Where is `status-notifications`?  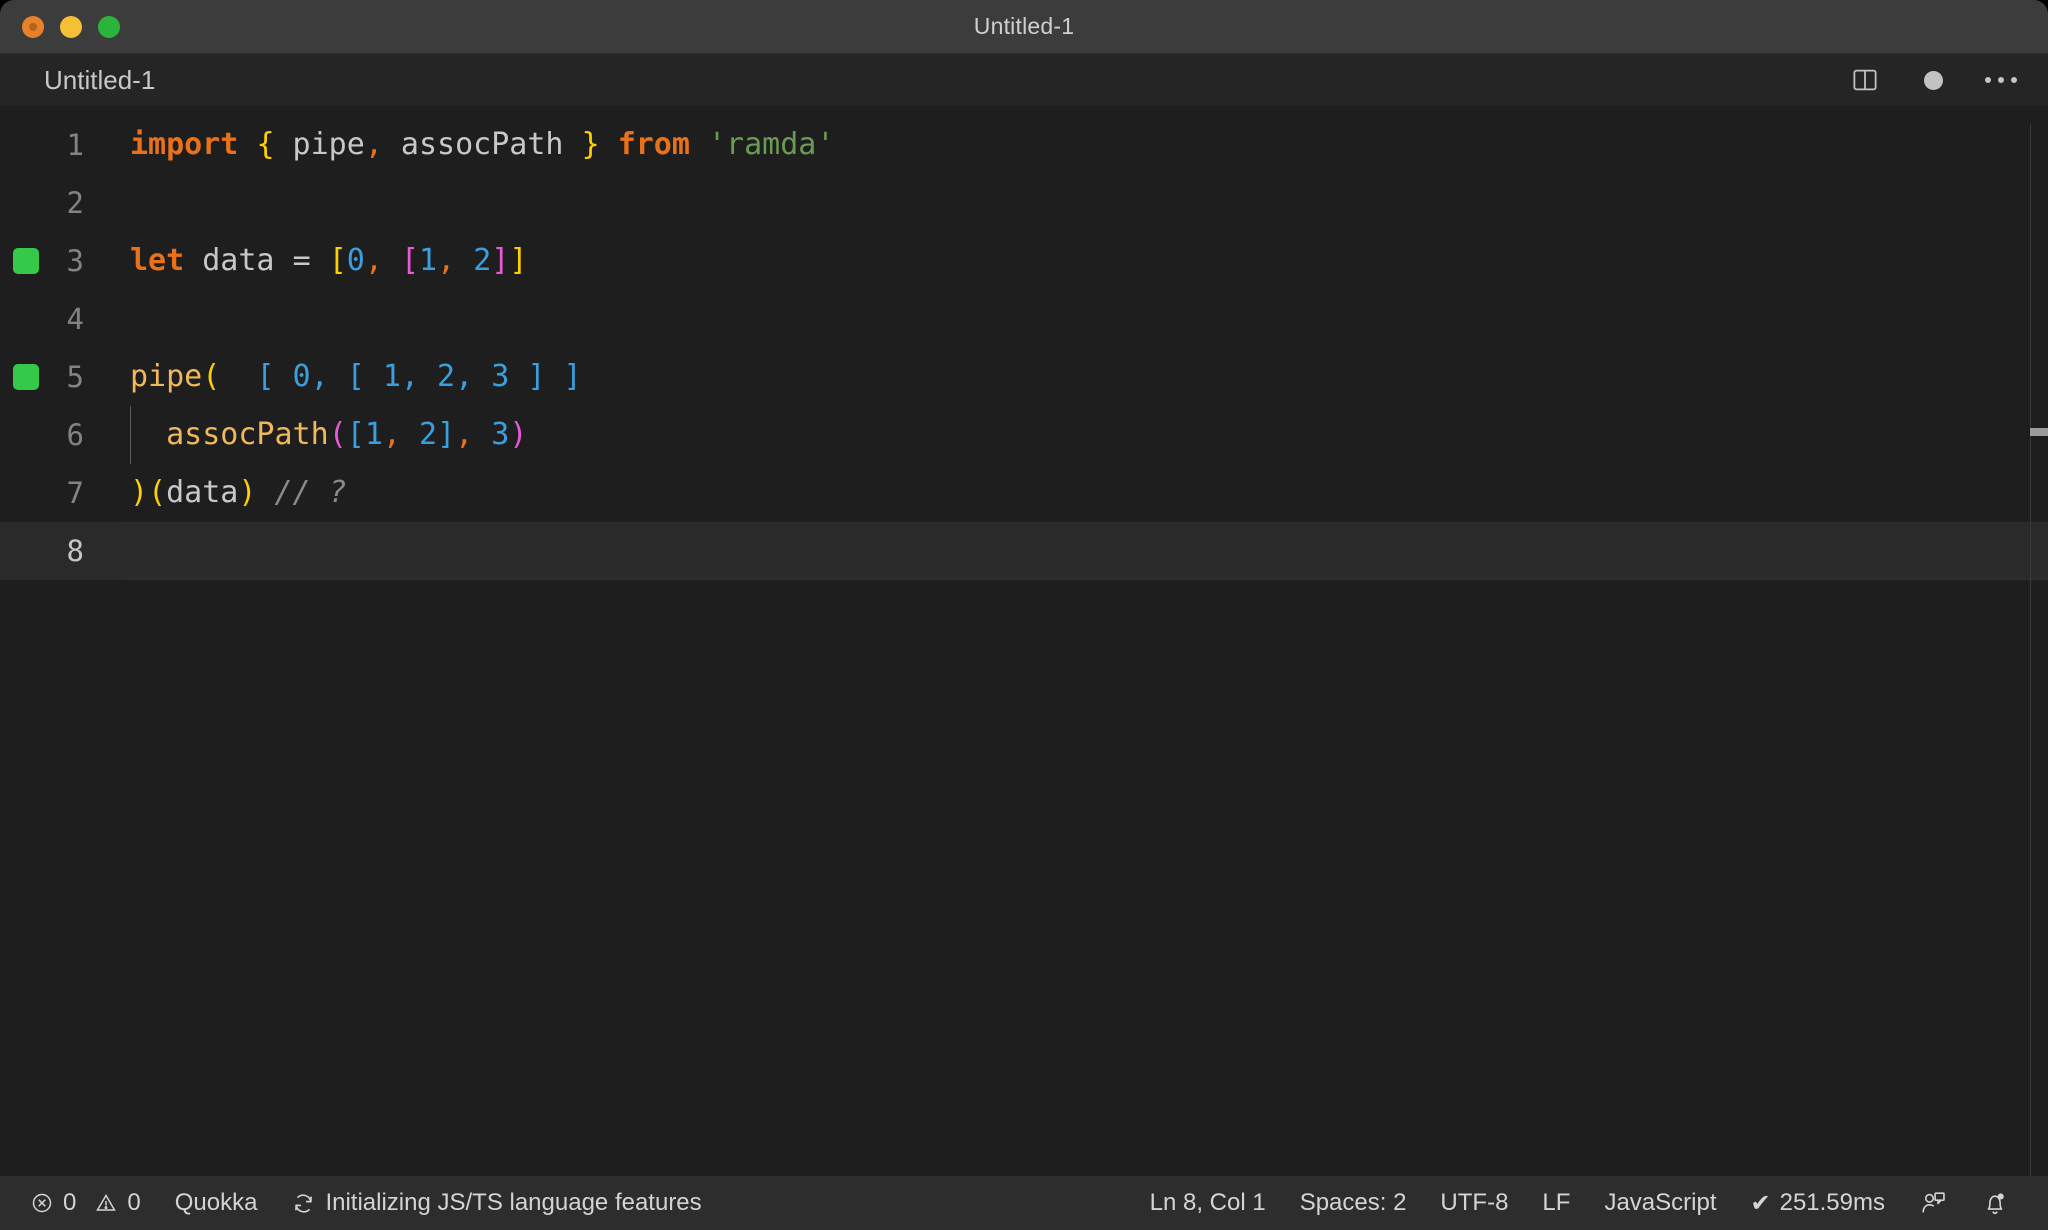 status-notifications is located at coordinates (1995, 1203).